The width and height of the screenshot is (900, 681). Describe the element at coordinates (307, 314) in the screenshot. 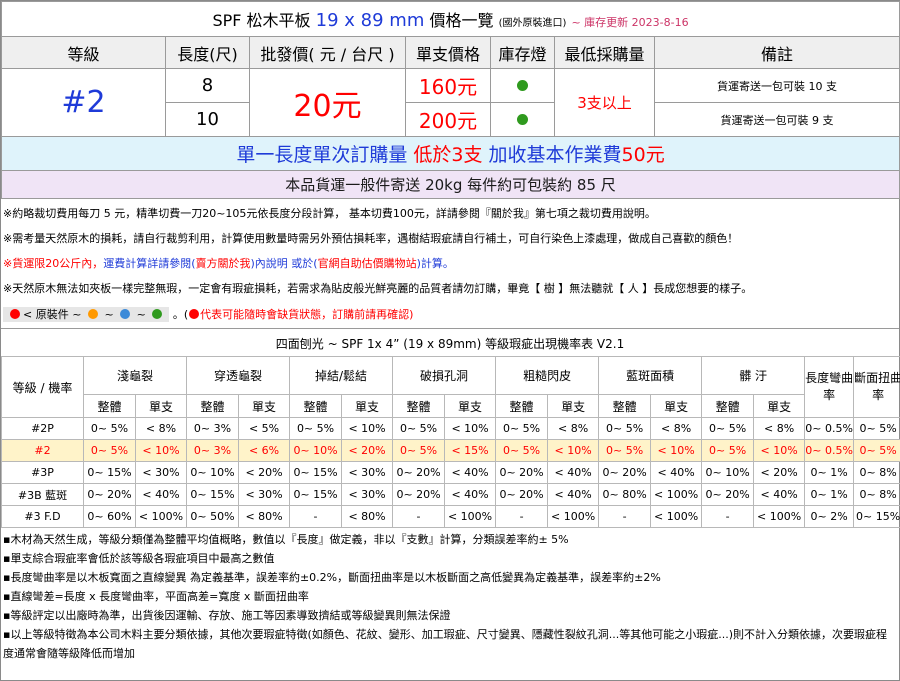

I see `legend-warning: 代表可能隨時會缺貨狀態，訂購前請再確認)` at that location.